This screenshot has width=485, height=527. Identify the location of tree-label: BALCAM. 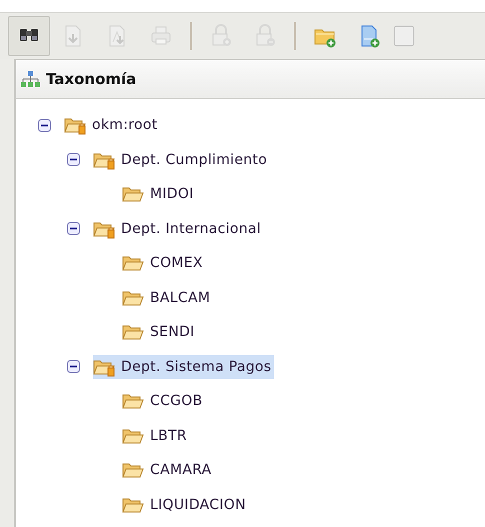
(180, 298).